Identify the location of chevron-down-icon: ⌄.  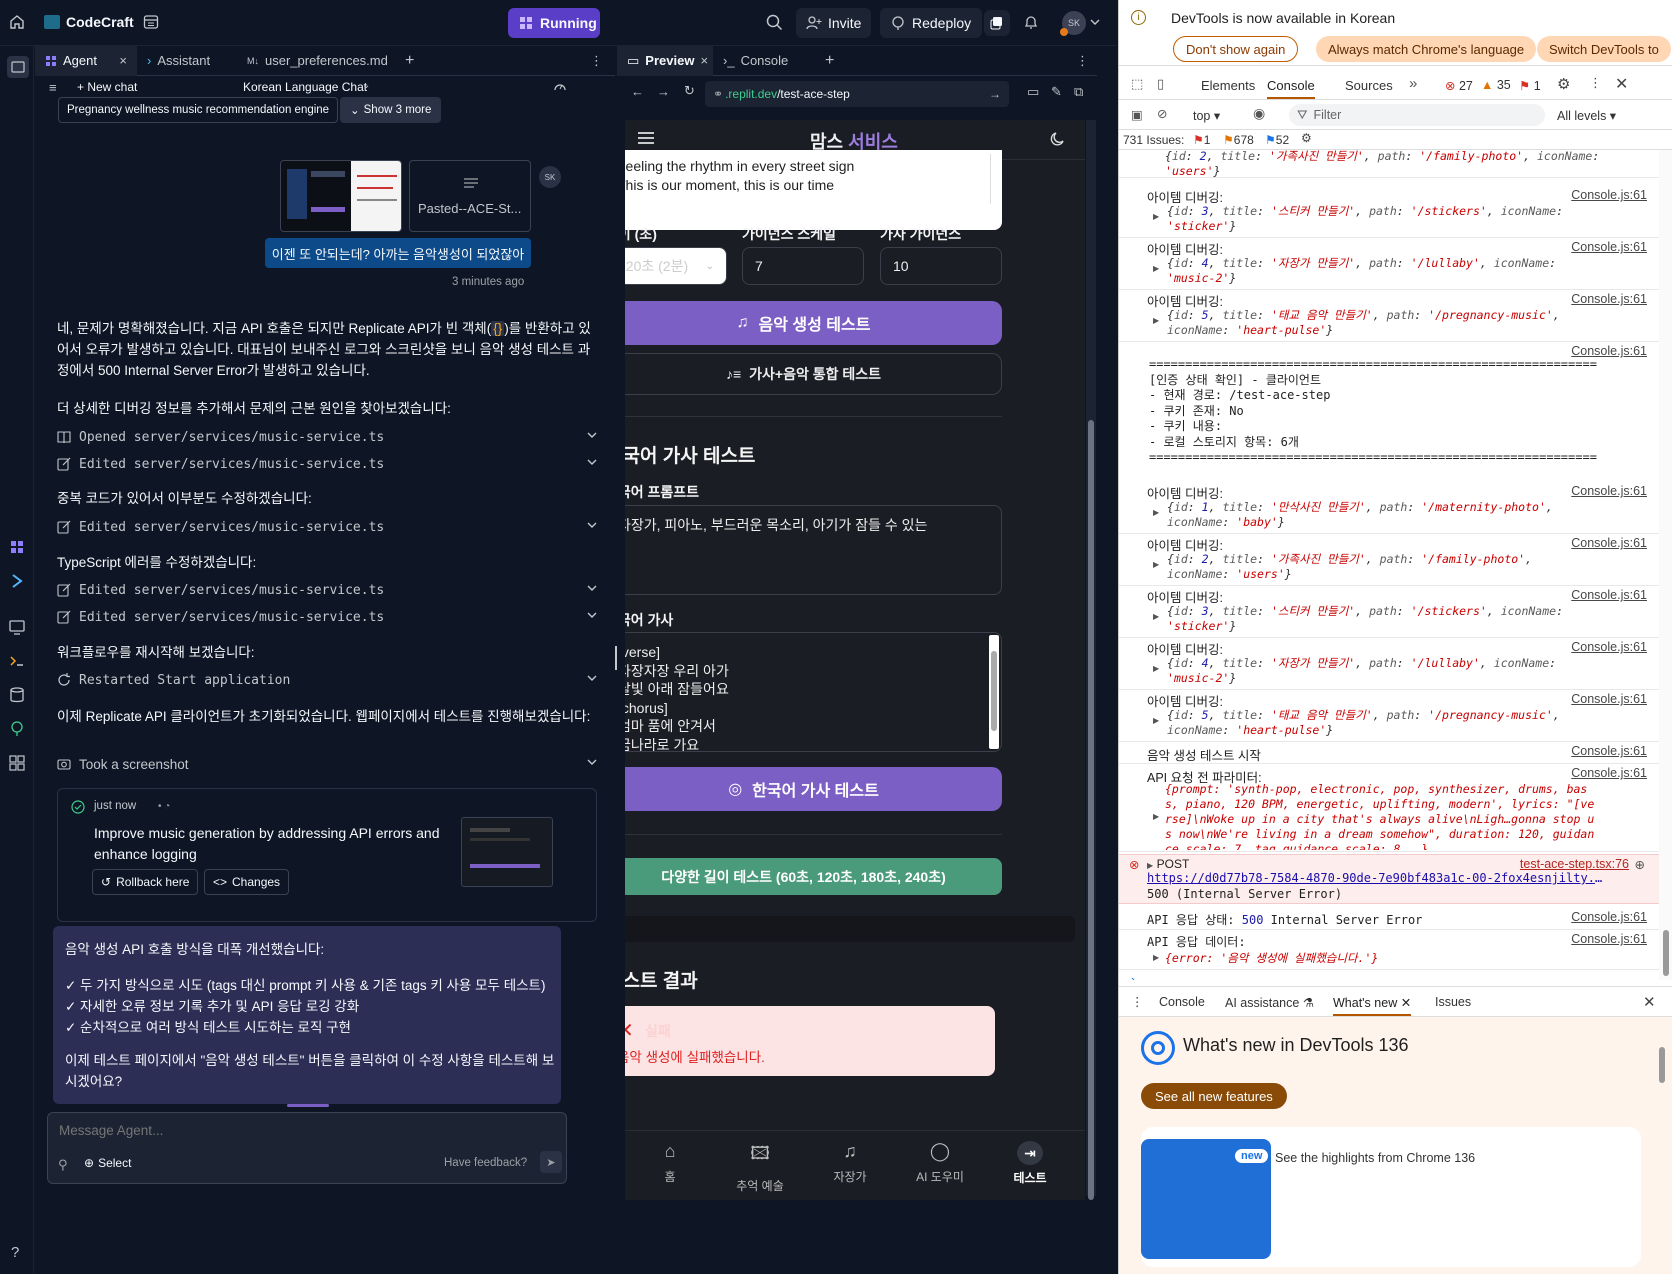
(366, 85).